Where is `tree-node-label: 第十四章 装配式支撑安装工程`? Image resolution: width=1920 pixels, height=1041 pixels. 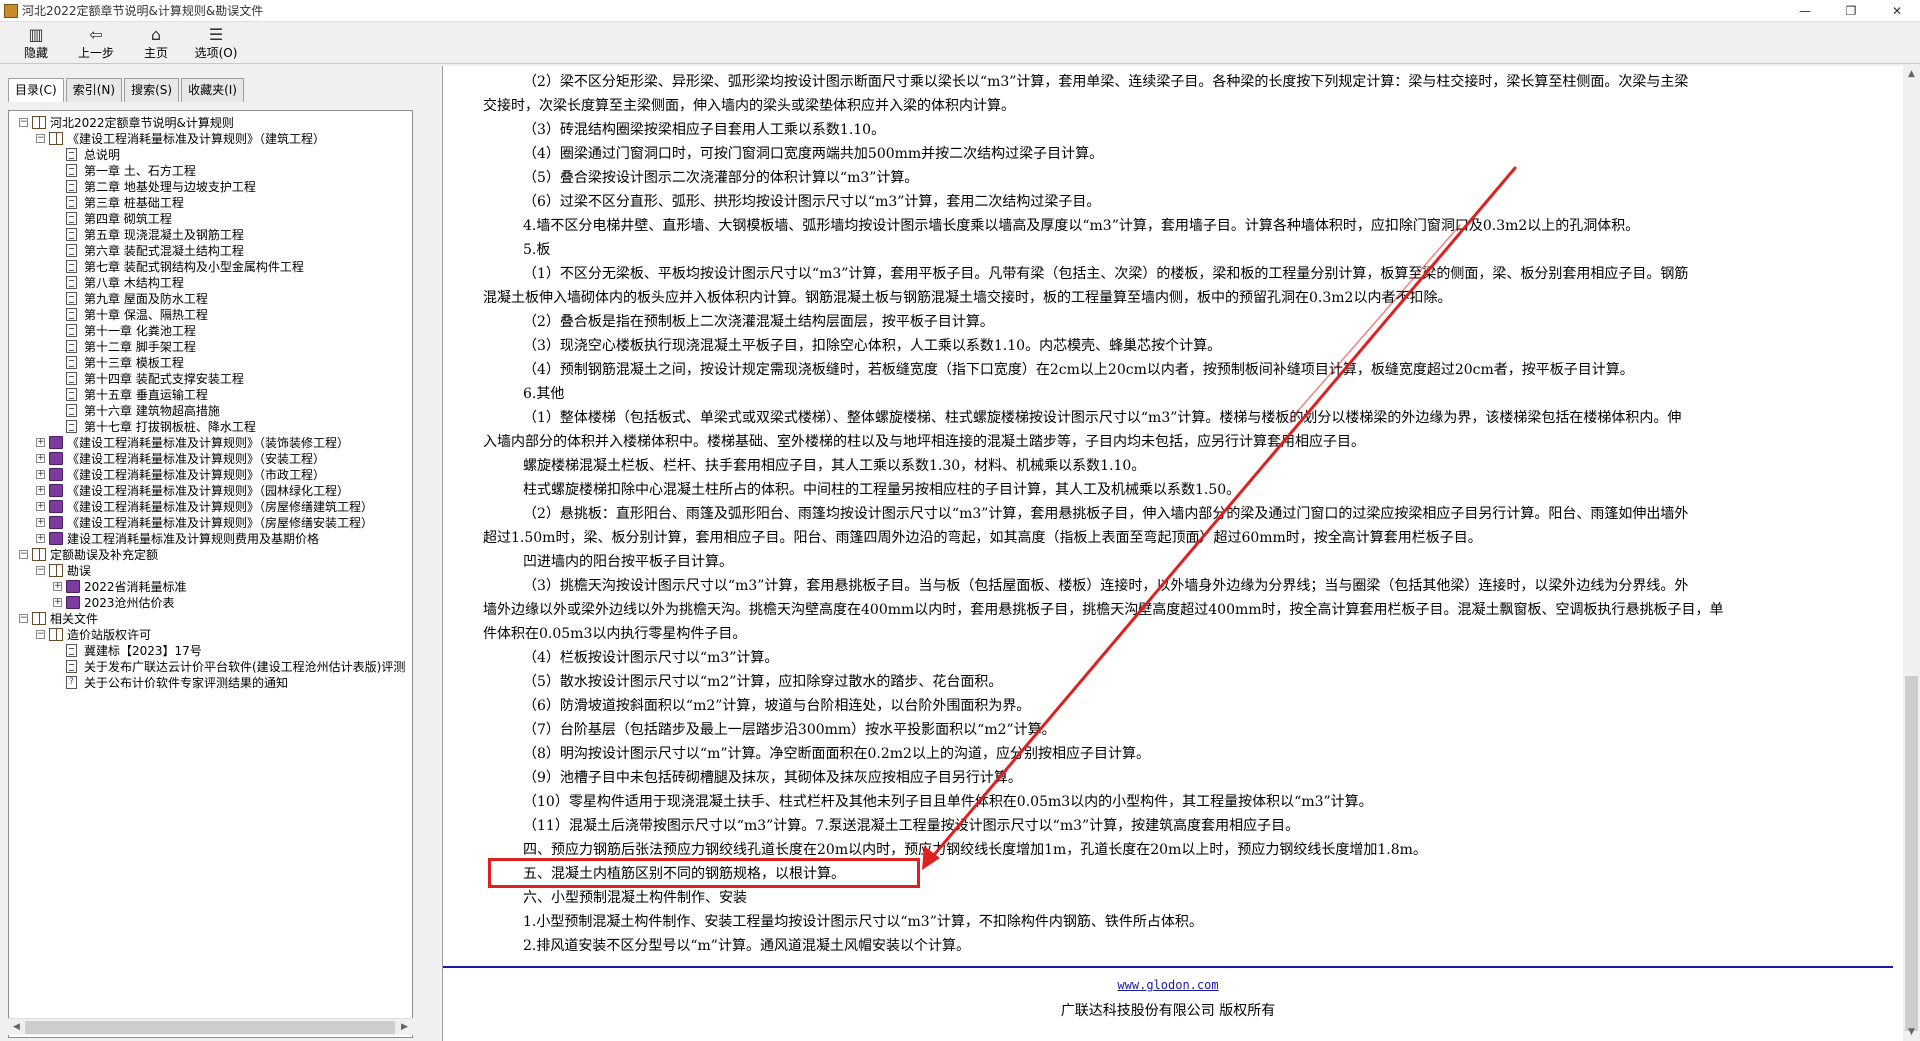
tree-node-label: 第十四章 装配式支撑安装工程 is located at coordinates (164, 379).